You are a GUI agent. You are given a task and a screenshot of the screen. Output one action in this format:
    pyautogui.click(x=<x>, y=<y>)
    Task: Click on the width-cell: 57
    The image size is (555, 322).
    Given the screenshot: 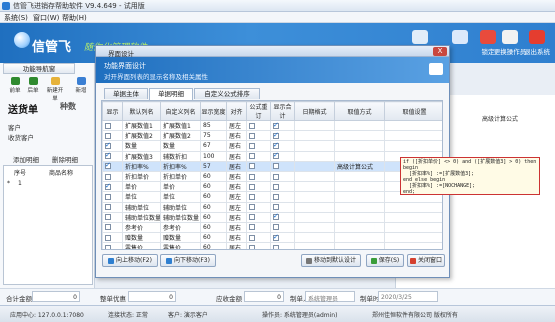 What is the action you would take?
    pyautogui.click(x=213, y=166)
    